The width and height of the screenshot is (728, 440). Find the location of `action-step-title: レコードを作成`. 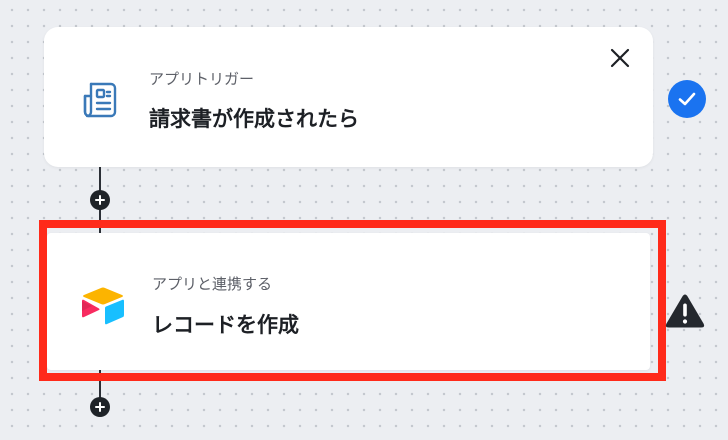

action-step-title: レコードを作成 is located at coordinates (225, 325).